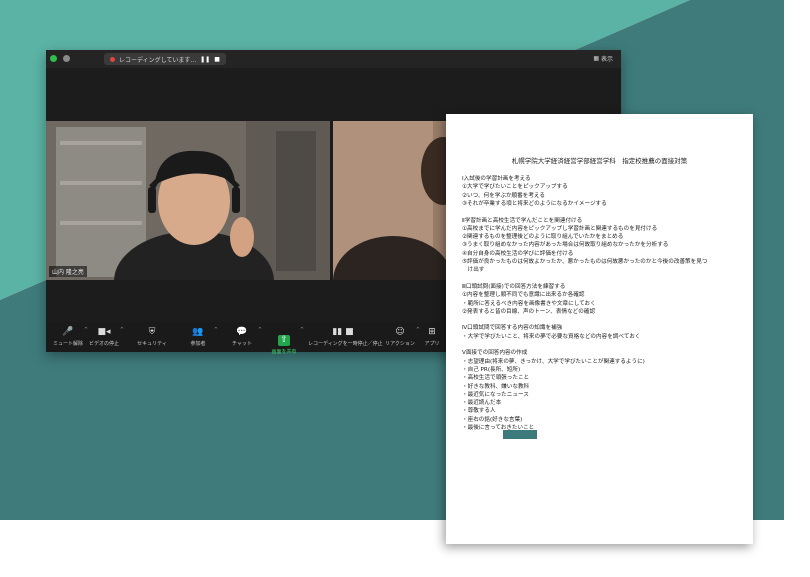  I want to click on document-line: ・最近読んだ本, so click(482, 403).